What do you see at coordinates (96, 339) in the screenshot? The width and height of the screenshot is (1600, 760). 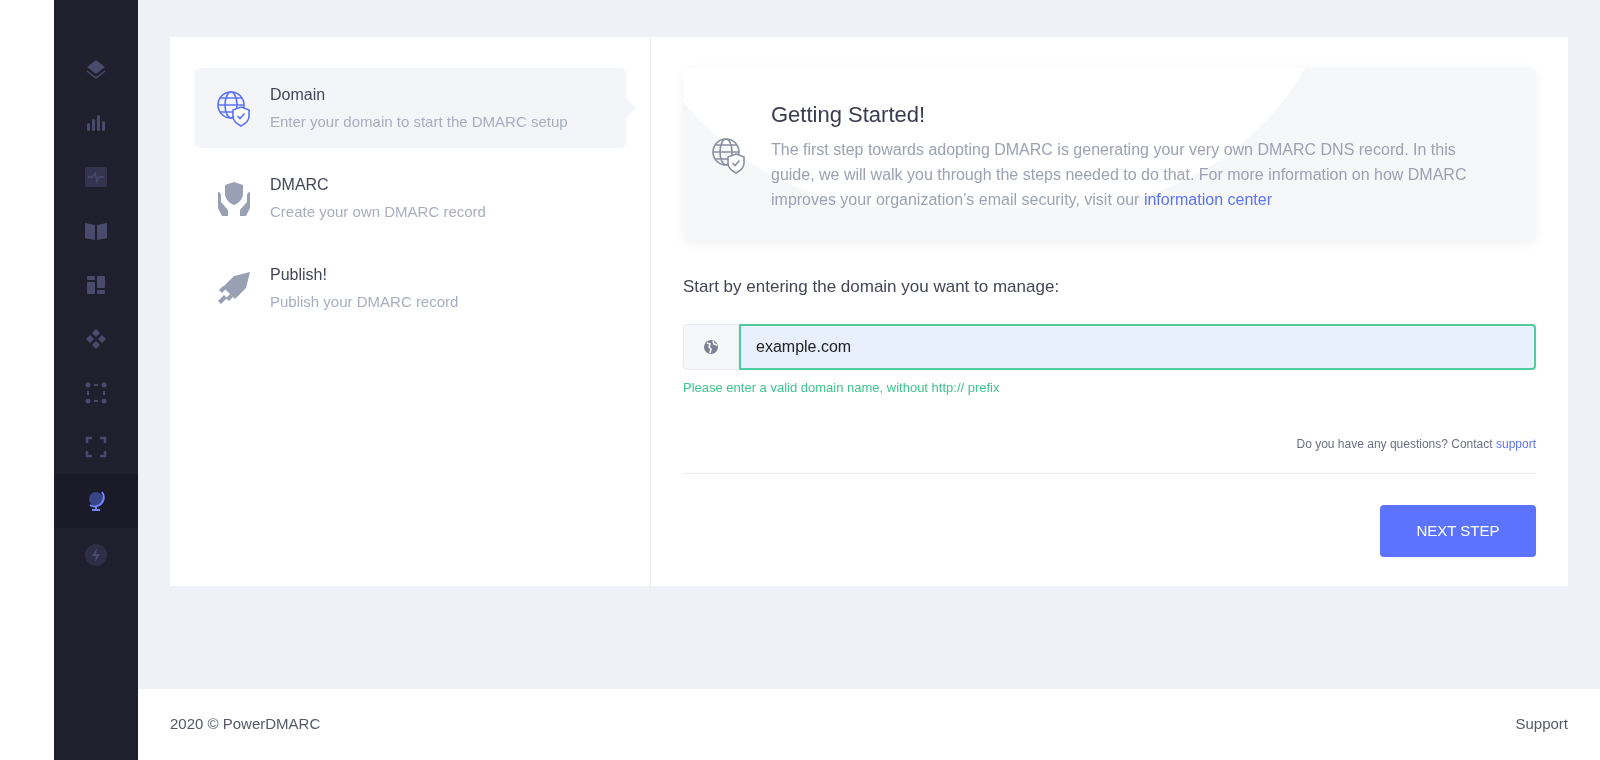 I see `diamonds-icon` at bounding box center [96, 339].